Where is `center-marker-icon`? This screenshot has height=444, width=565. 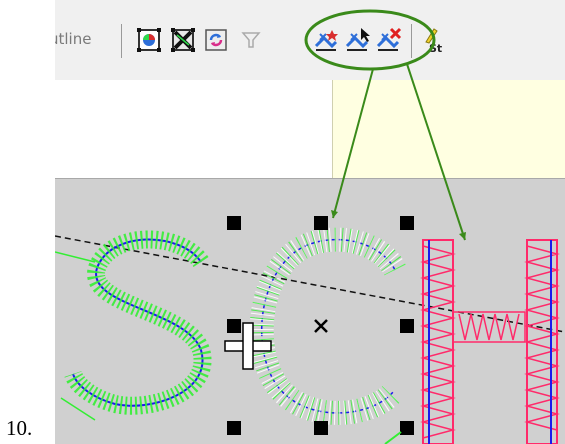
center-marker-icon is located at coordinates (321, 326).